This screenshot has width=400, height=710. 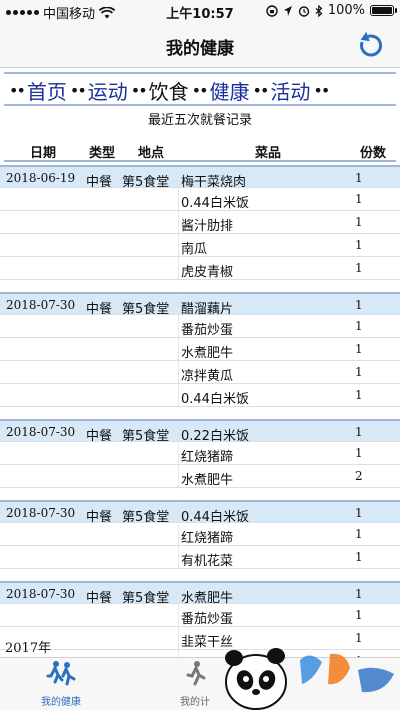 I want to click on cell-dish: 凉拌黄瓜, so click(x=207, y=376).